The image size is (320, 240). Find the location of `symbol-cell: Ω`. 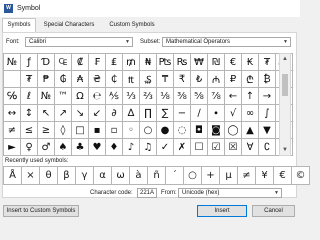

symbol-cell: Ω is located at coordinates (80, 96).